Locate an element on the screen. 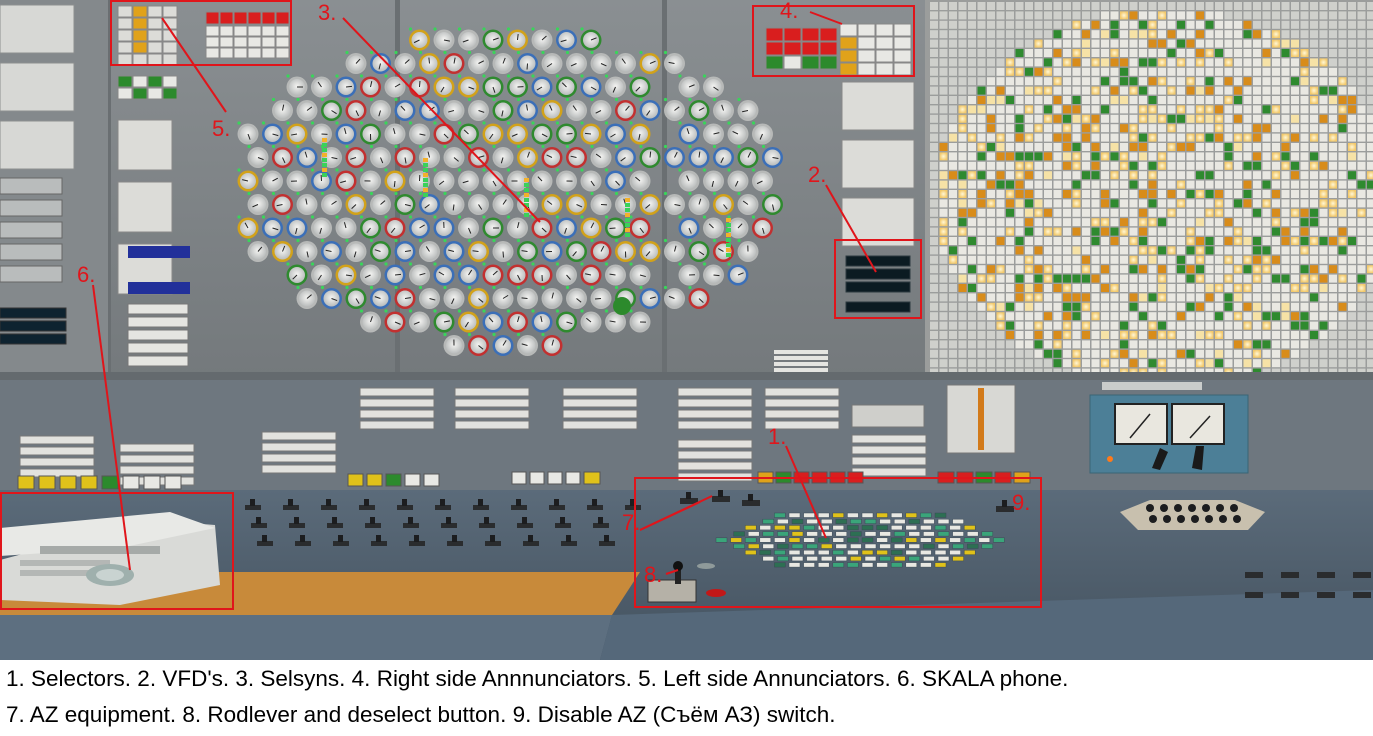 This screenshot has height=736, width=1373. callout-label-5: 5. is located at coordinates (221, 128).